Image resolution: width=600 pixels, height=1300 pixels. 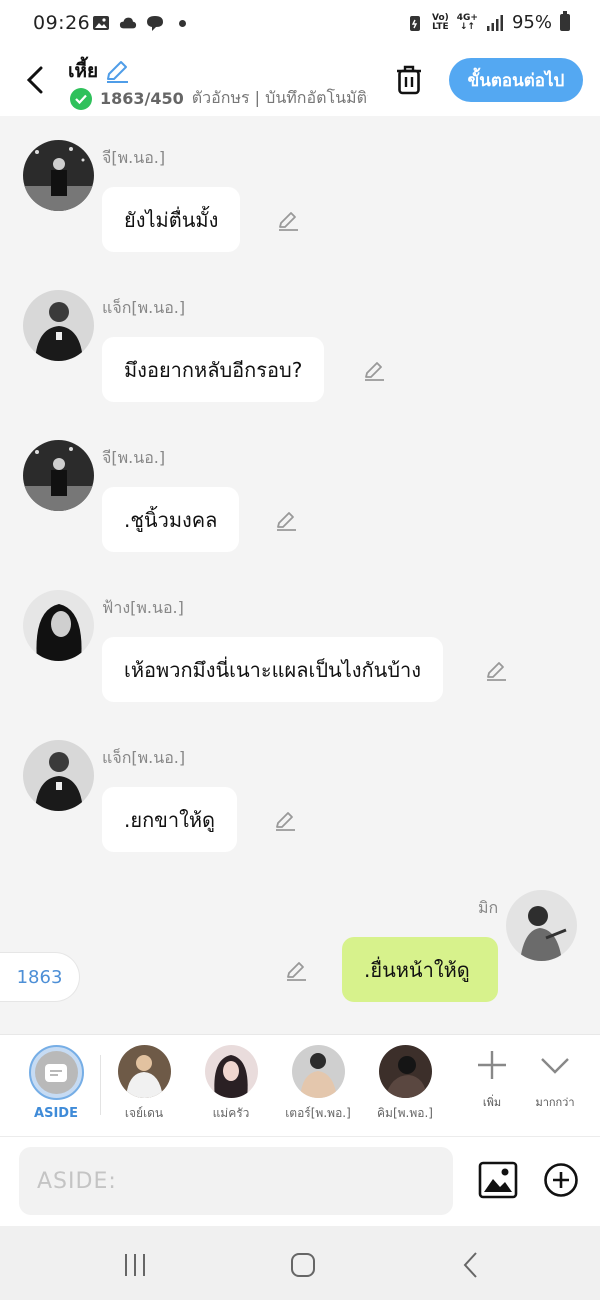 I want to click on message-bubble: .ยื่นหน้าให้ดู, so click(x=420, y=969).